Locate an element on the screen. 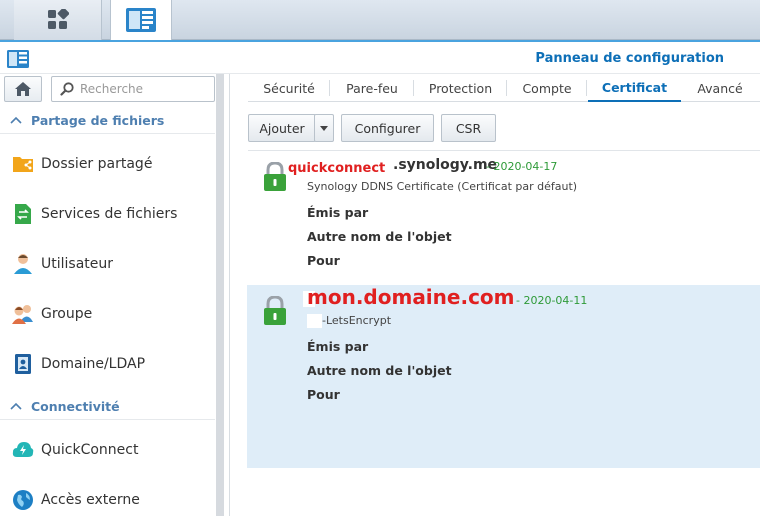 The height and width of the screenshot is (516, 760). tab-compte: Compte is located at coordinates (547, 88).